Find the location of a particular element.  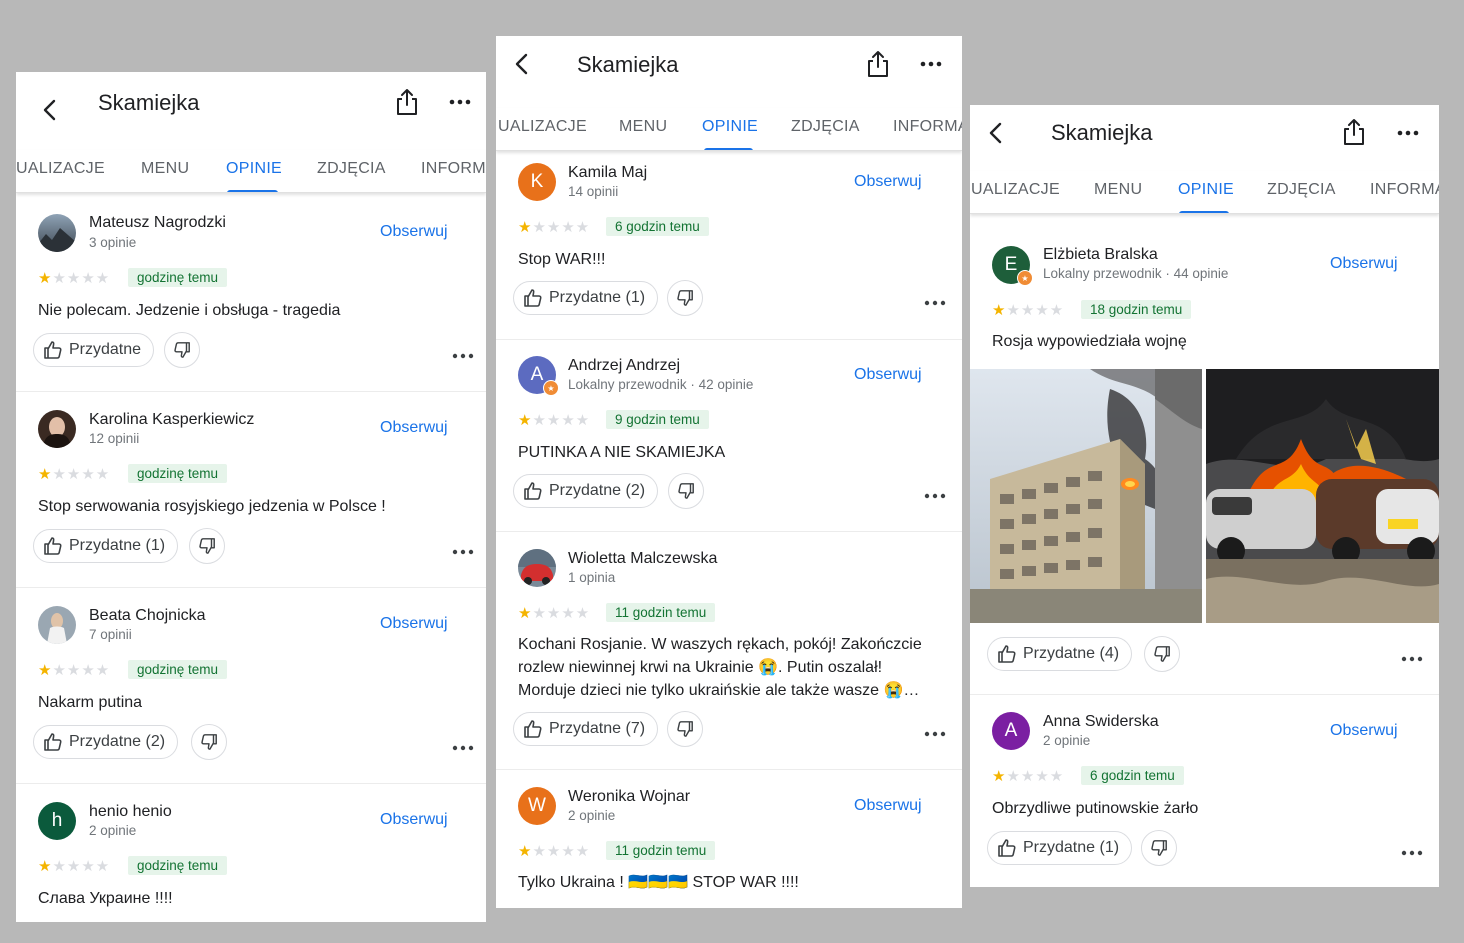

helpful-button: Przydatne is located at coordinates (94, 350).